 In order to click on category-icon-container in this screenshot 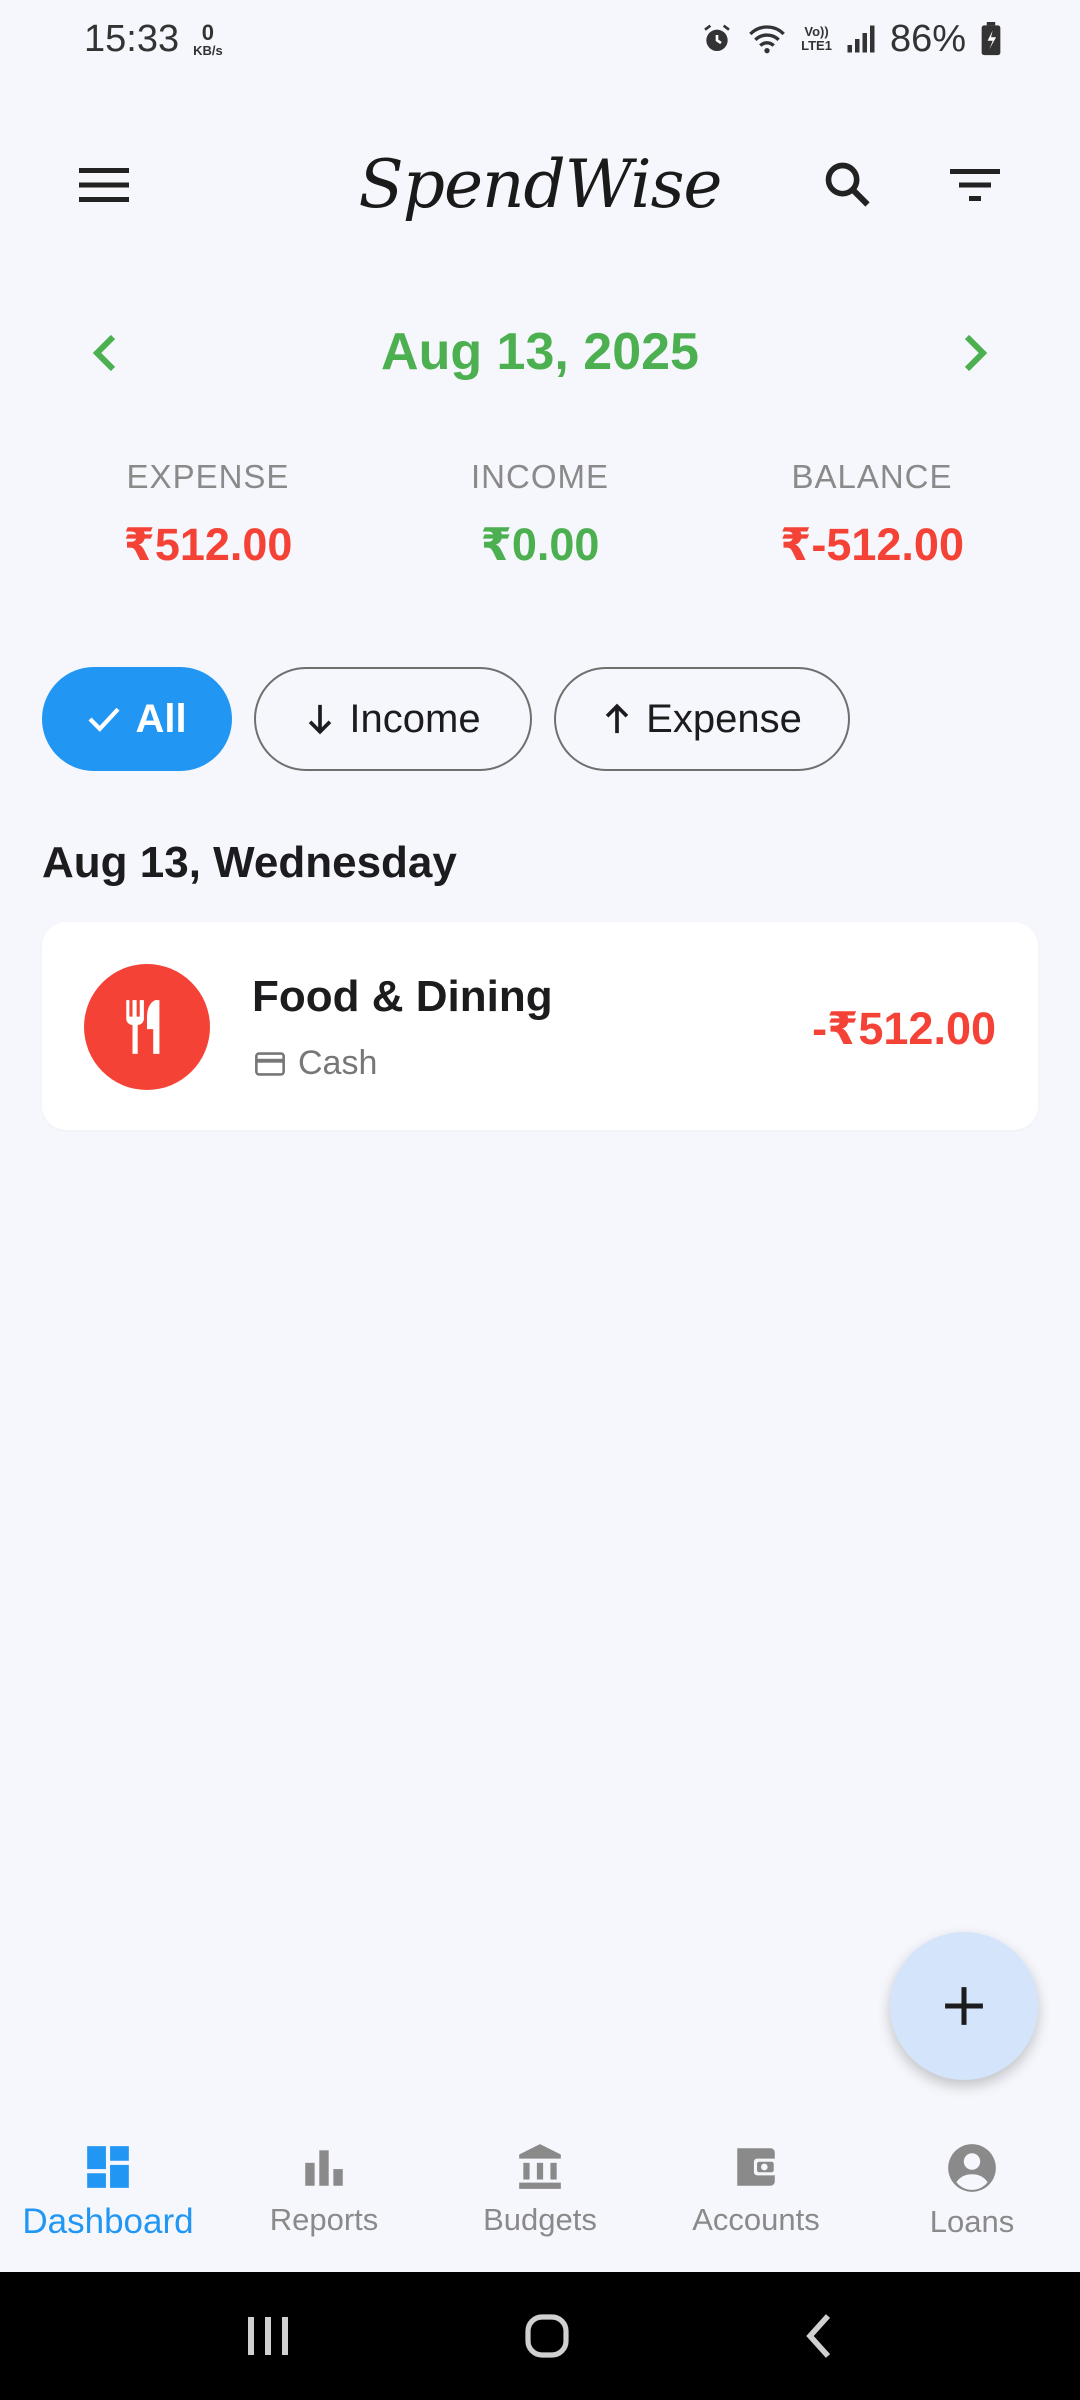, I will do `click(147, 1027)`.